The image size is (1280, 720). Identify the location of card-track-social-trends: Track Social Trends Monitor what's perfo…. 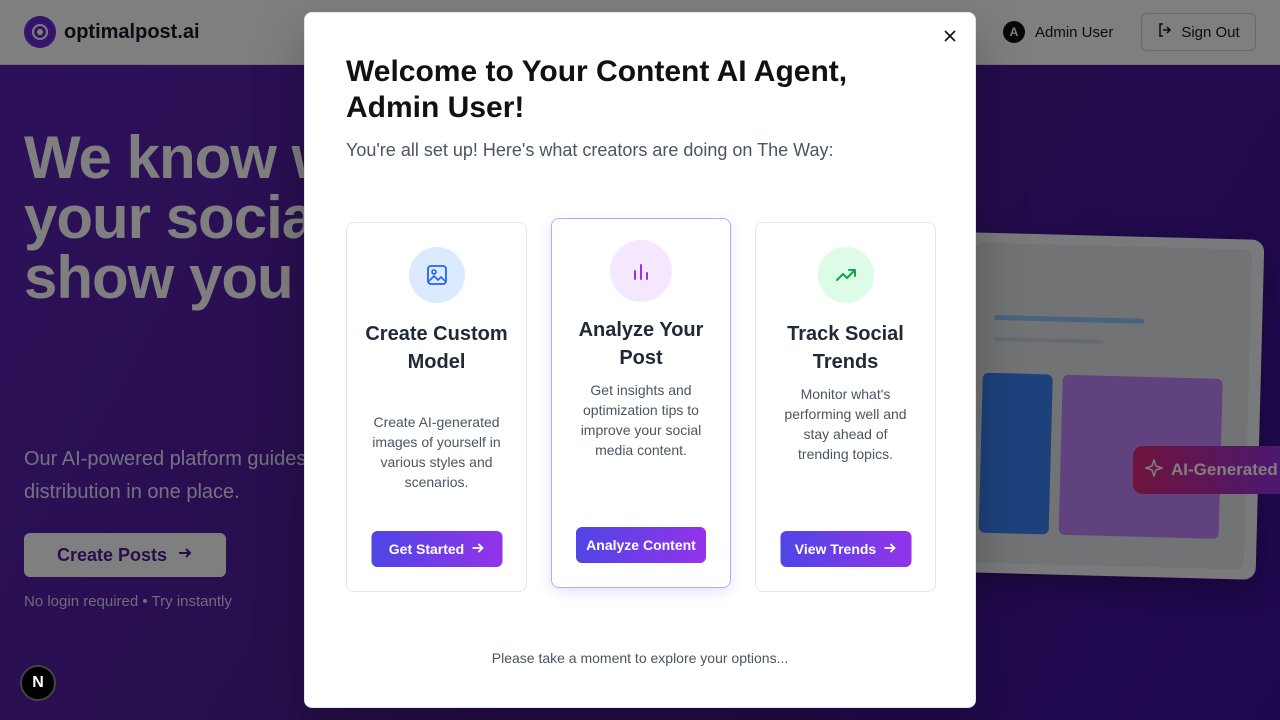
(845, 407).